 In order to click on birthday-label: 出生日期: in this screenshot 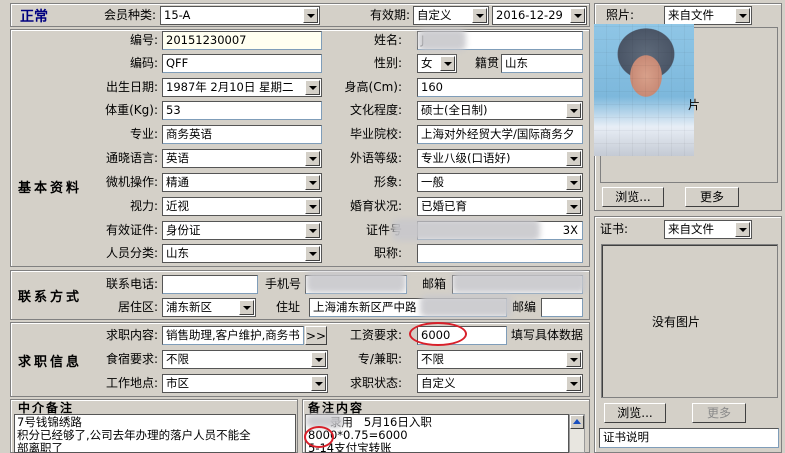, I will do `click(131, 87)`.